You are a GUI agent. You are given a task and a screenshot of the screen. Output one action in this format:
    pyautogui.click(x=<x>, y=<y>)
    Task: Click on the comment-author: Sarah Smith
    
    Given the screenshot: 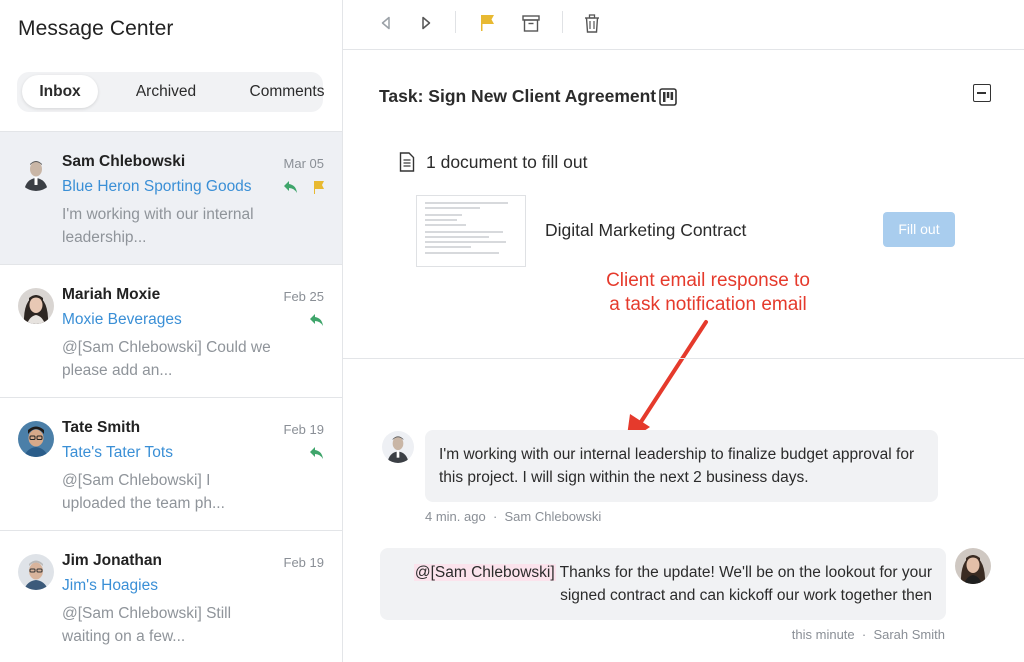 What is the action you would take?
    pyautogui.click(x=909, y=634)
    